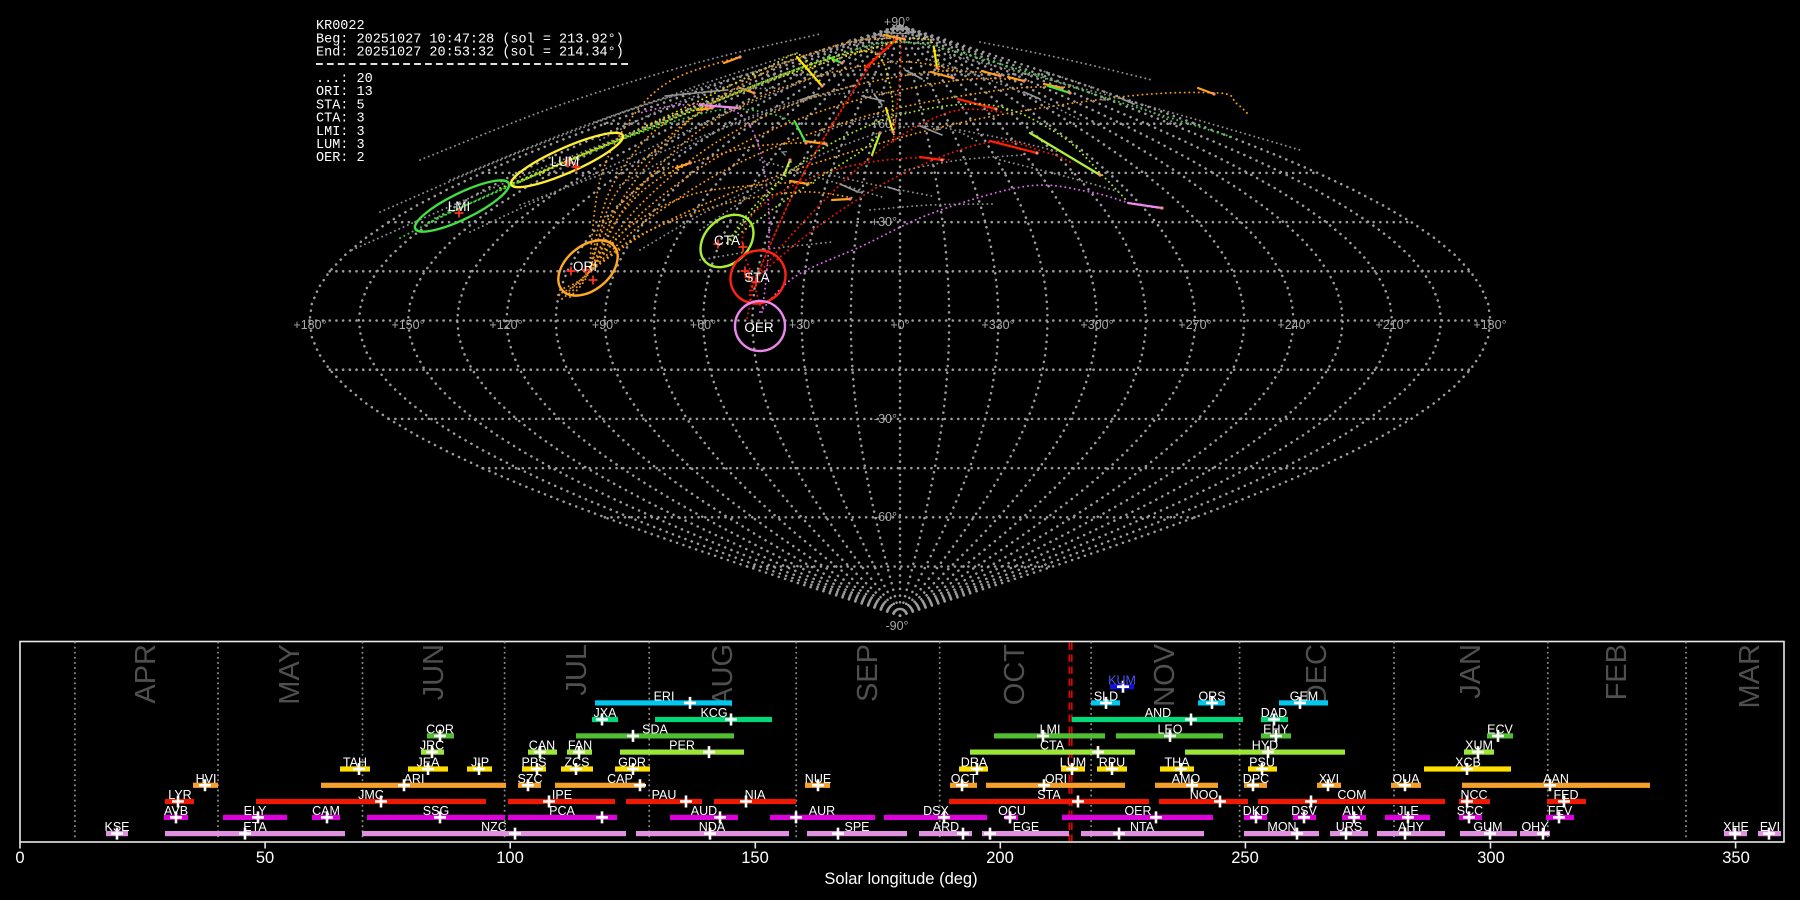 This screenshot has width=1800, height=900. What do you see at coordinates (1736, 827) in the screenshot?
I see `svg-text: XHE` at bounding box center [1736, 827].